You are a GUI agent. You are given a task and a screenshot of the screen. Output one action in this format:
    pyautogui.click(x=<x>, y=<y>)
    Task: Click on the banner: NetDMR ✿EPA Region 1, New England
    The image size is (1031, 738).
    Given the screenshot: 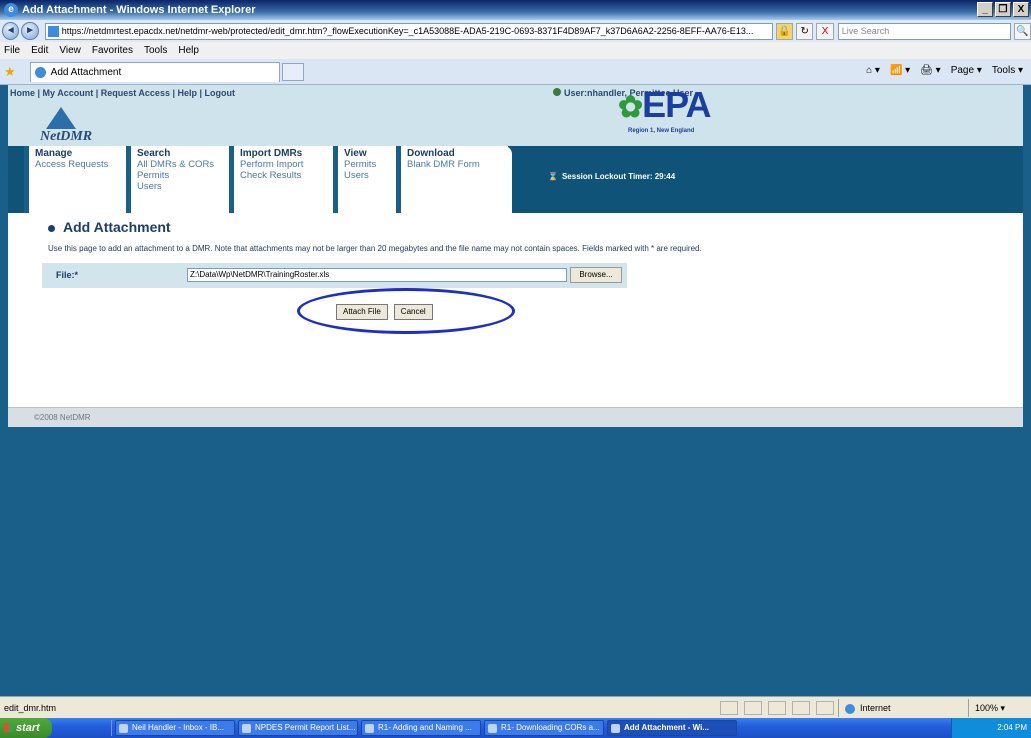 What is the action you would take?
    pyautogui.click(x=515, y=115)
    